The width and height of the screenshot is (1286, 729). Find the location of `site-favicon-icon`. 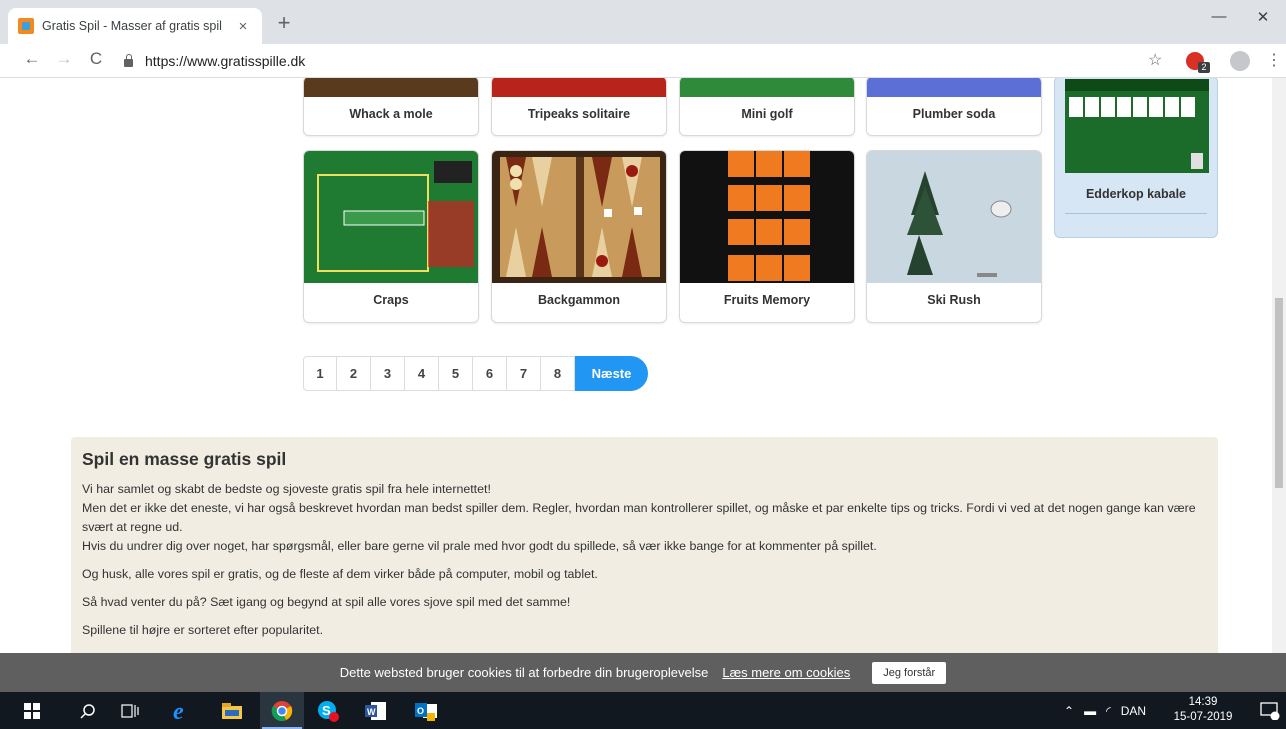

site-favicon-icon is located at coordinates (26, 26).